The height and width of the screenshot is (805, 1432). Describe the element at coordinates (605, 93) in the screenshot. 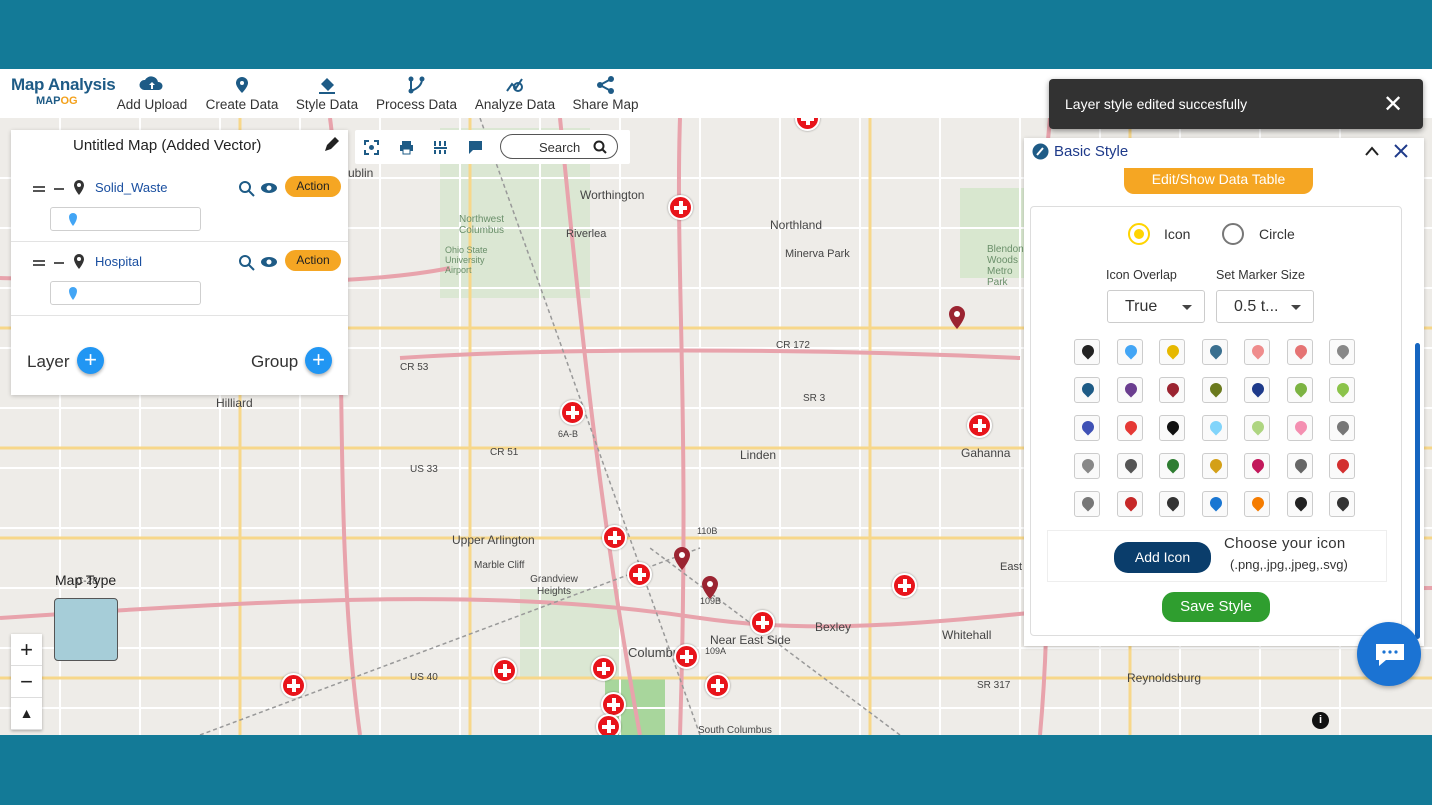

I see `share-map-button: Share Map` at that location.